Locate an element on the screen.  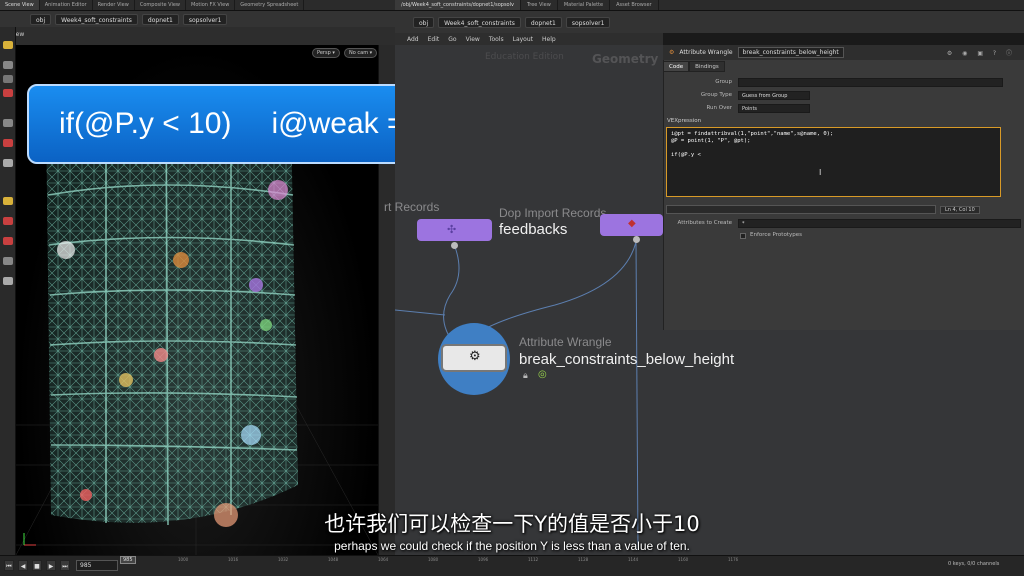
go-start-icon: ⏮ is located at coordinates (9, 565).